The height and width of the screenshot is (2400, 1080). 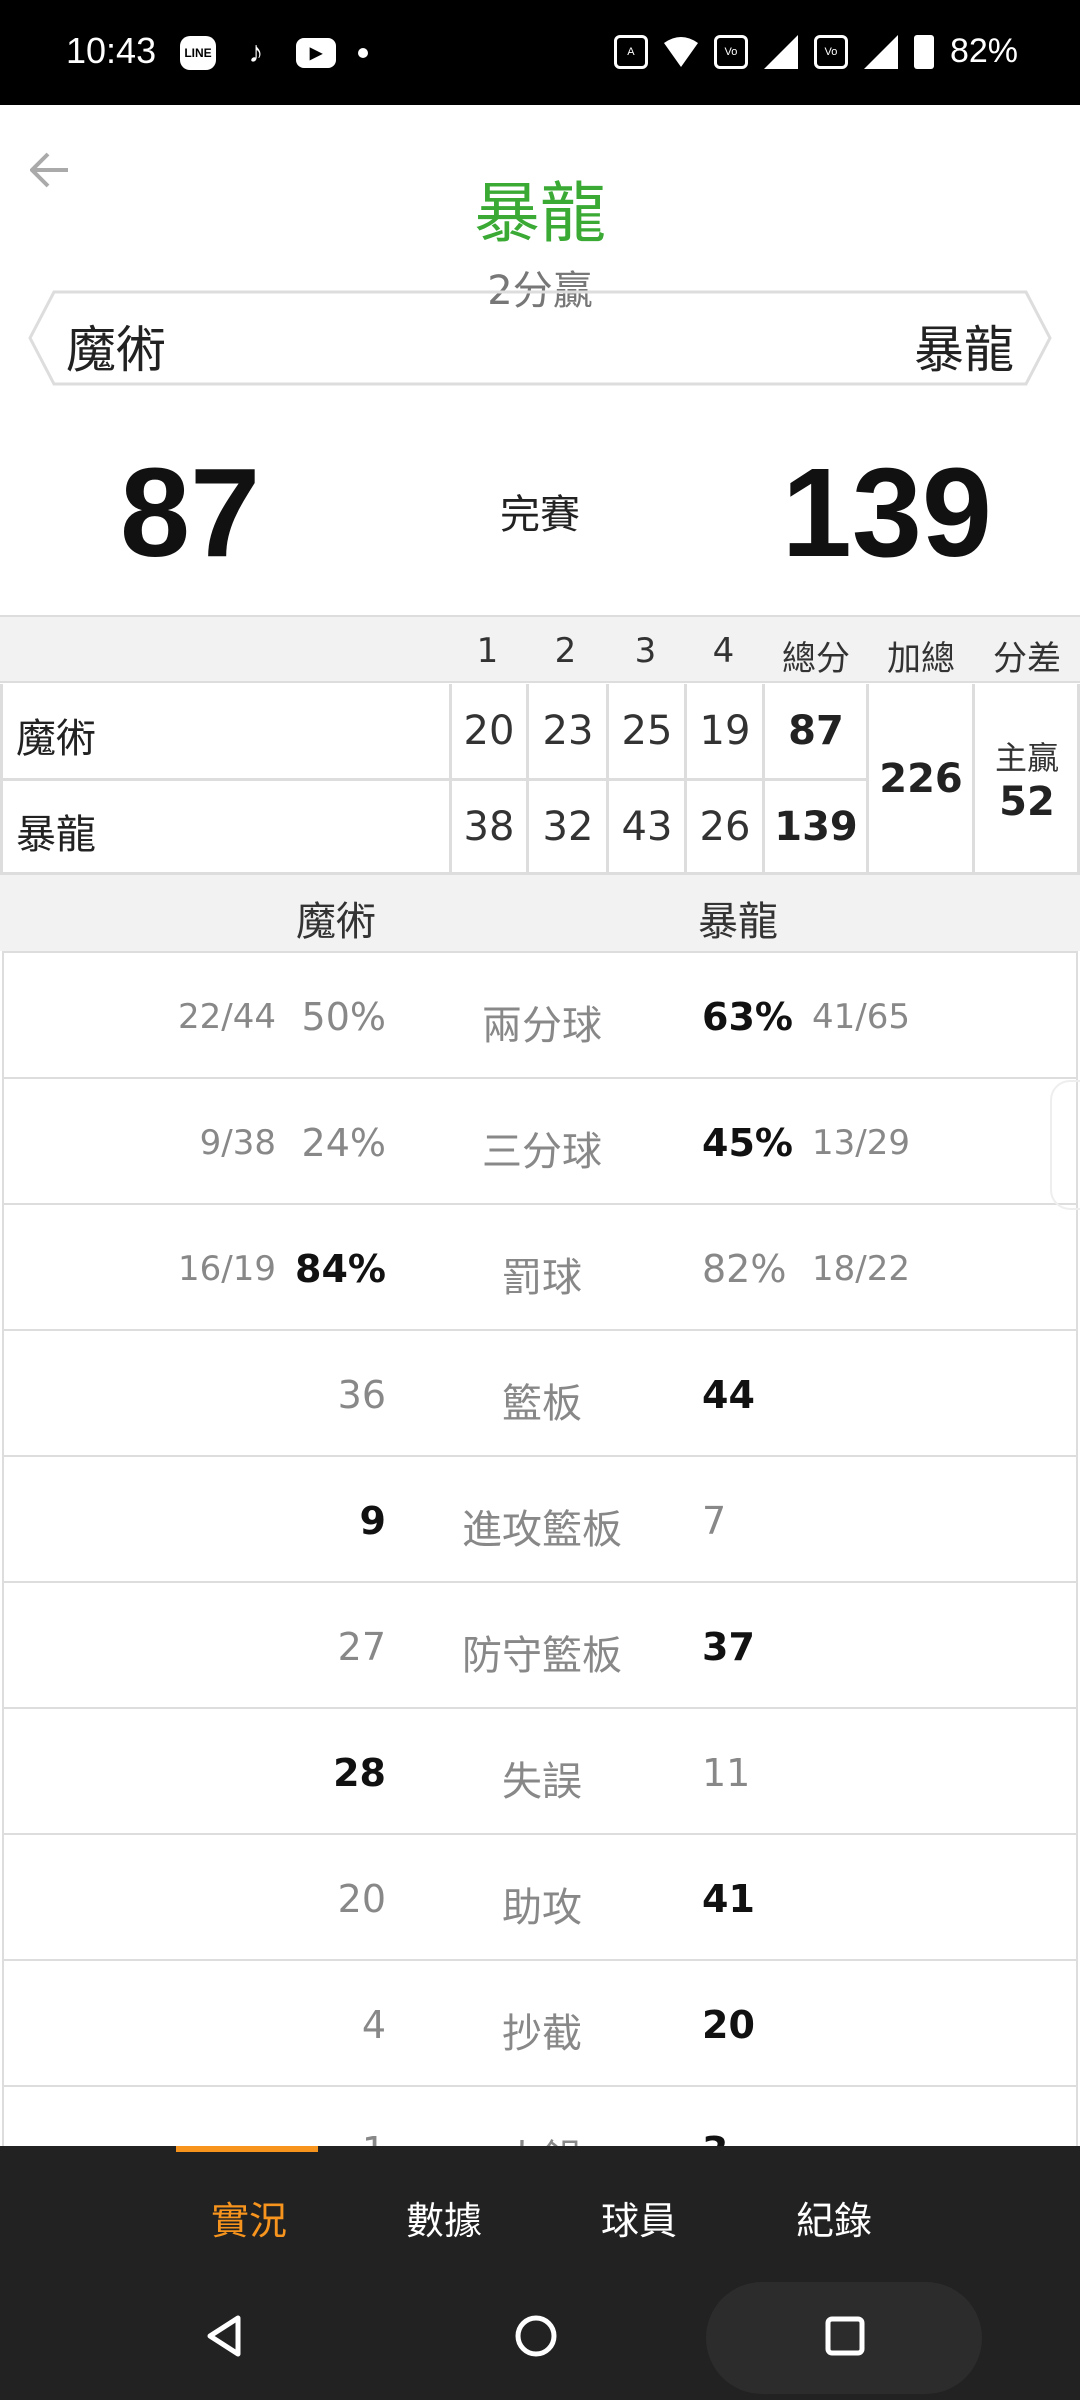 What do you see at coordinates (224, 2336) in the screenshot?
I see `back-icon` at bounding box center [224, 2336].